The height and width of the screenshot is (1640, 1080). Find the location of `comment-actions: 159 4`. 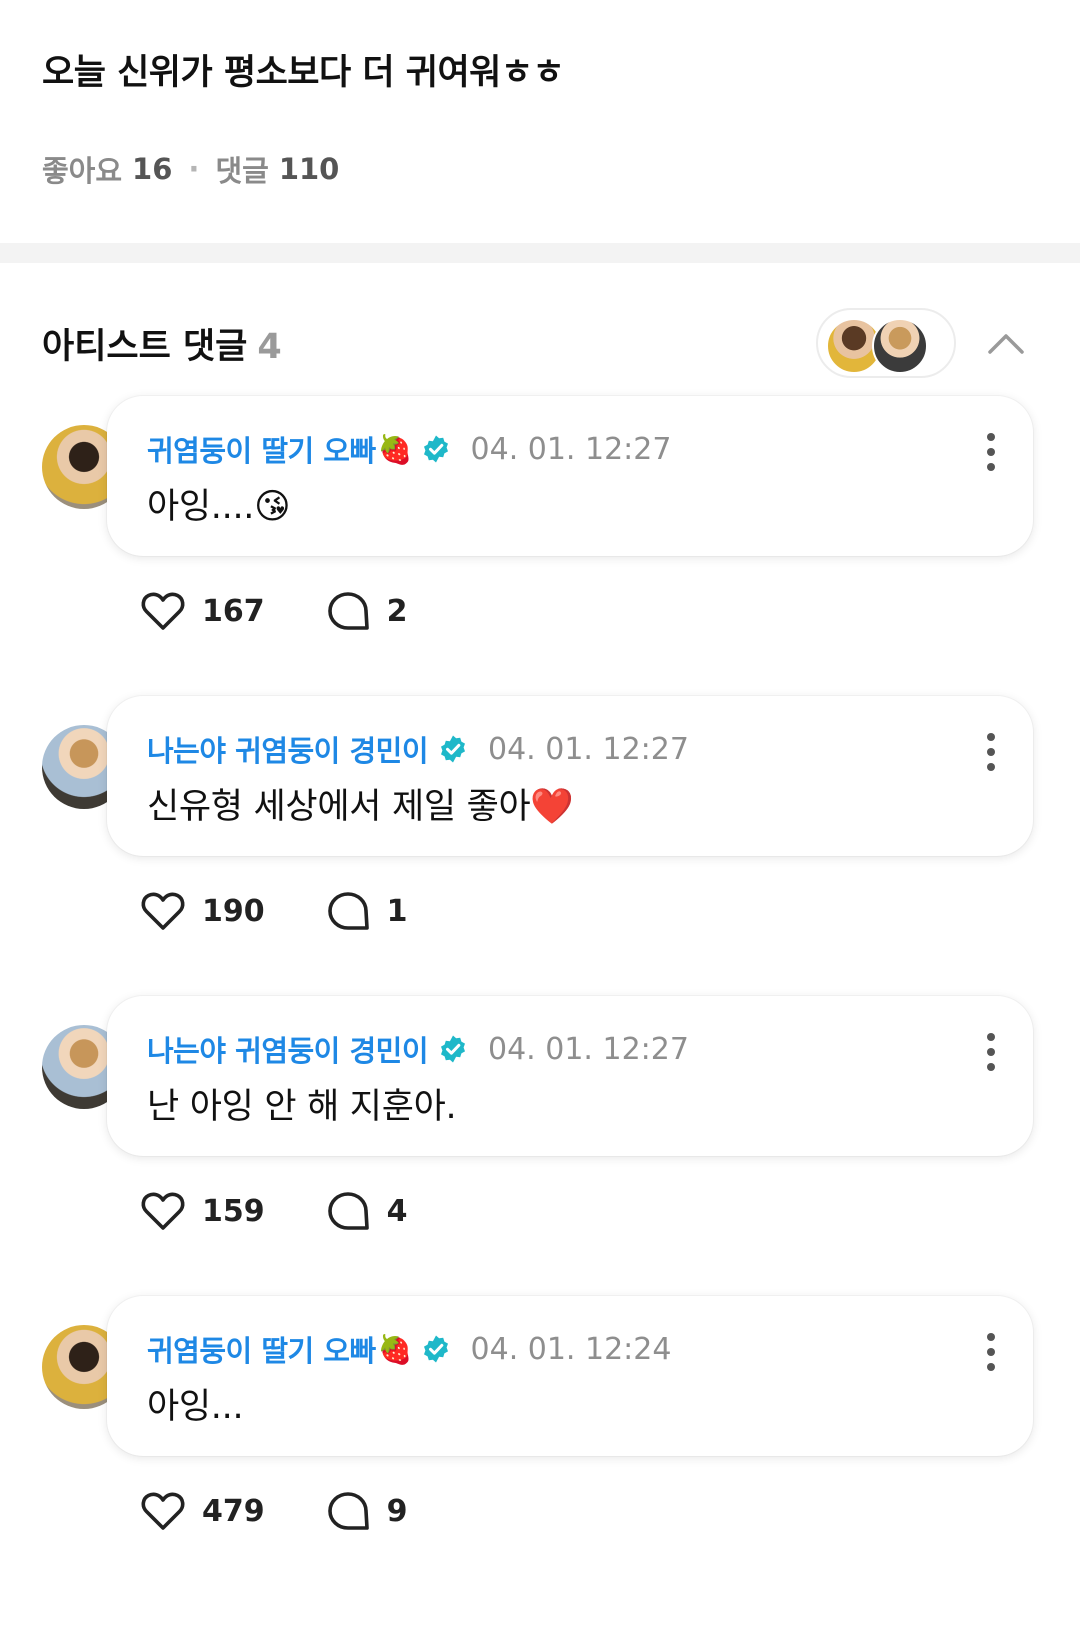

comment-actions: 159 4 is located at coordinates (273, 1211).